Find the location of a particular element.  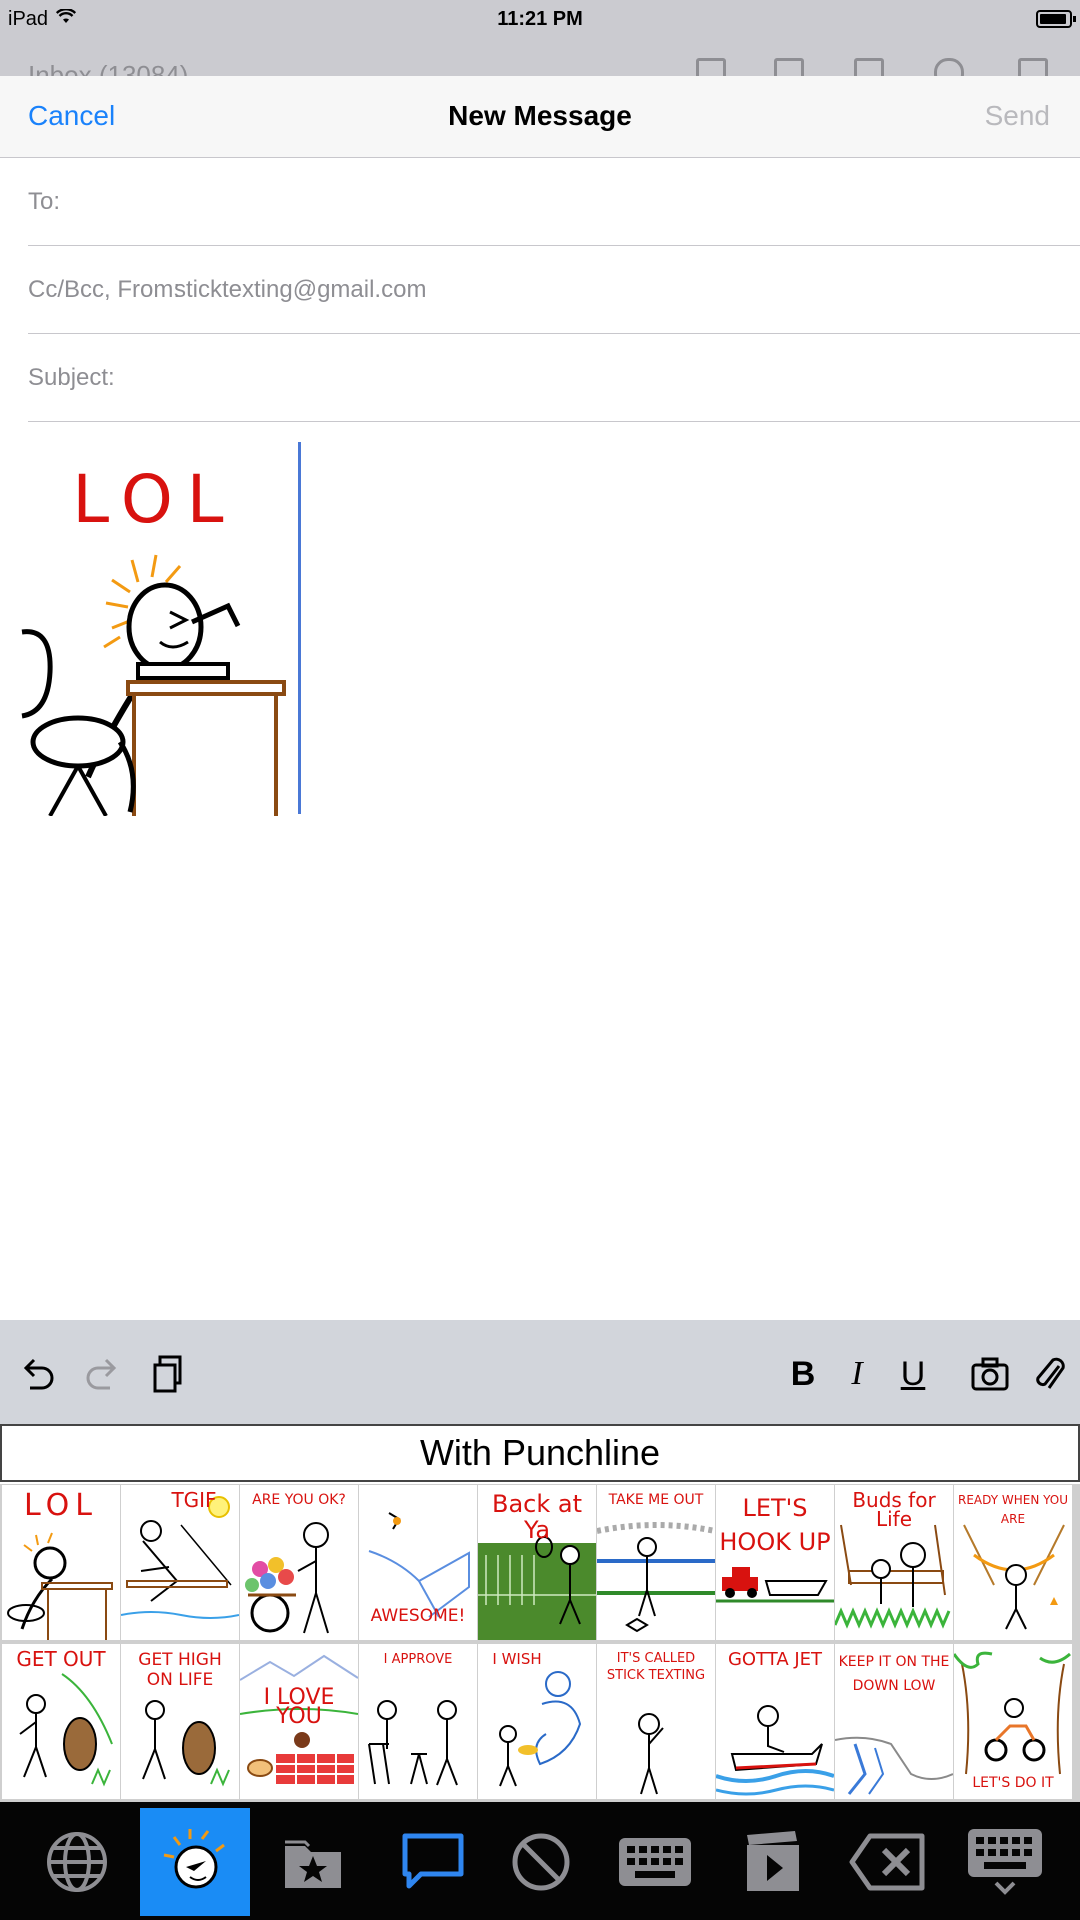

sticker-tile: Back at Ya is located at coordinates (537, 1562).